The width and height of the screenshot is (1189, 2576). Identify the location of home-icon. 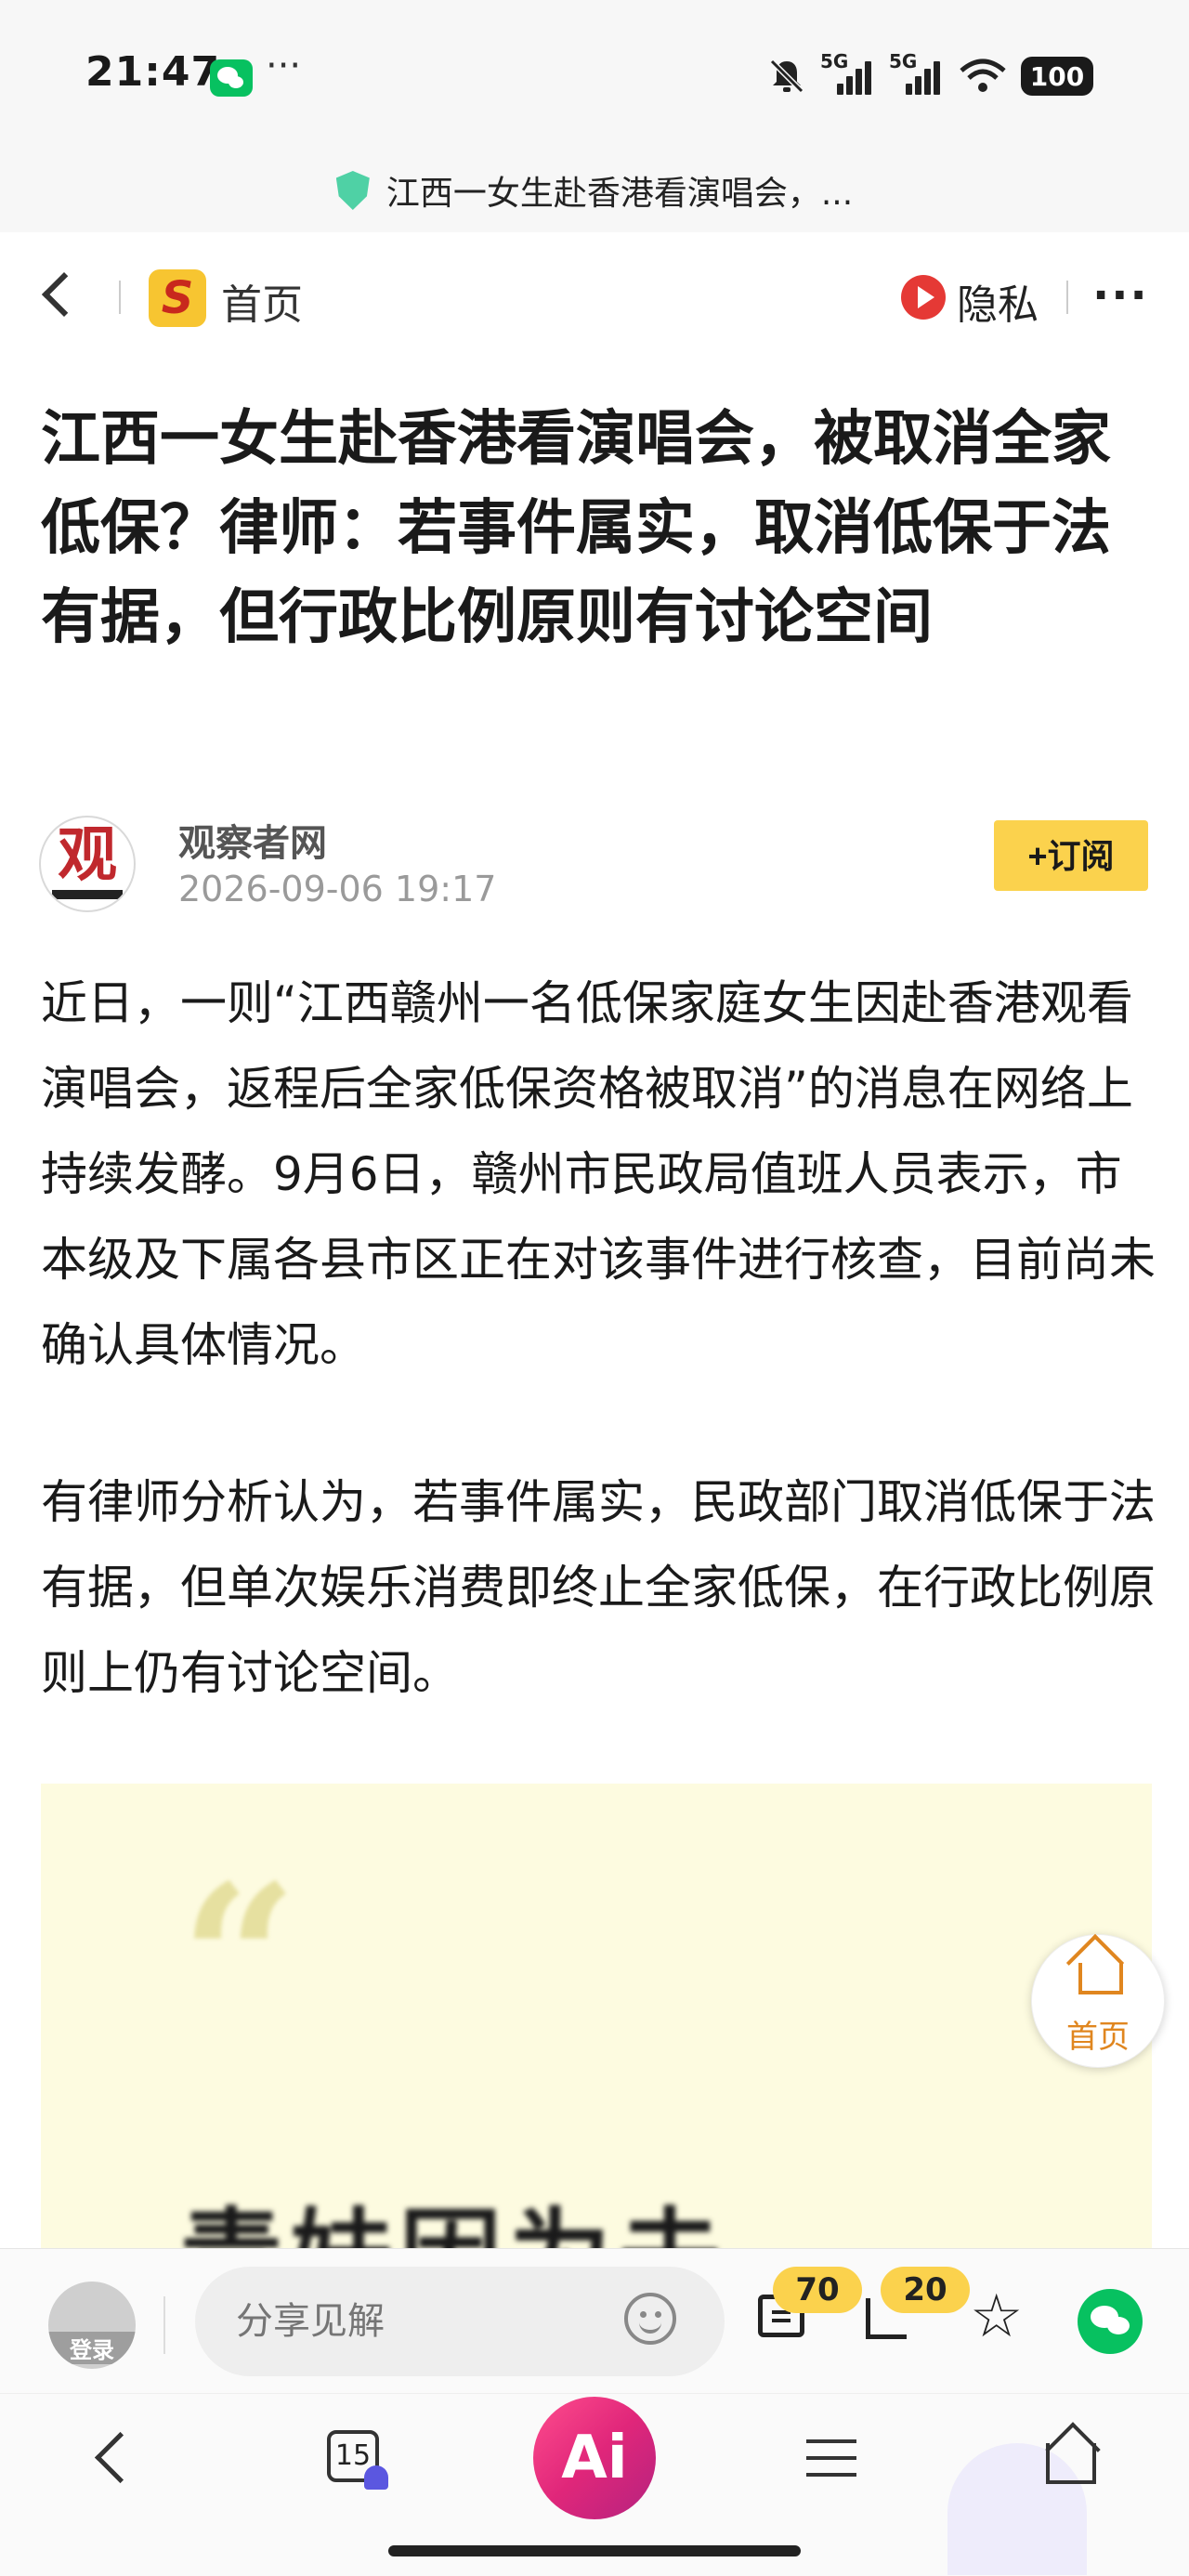
(1101, 1978).